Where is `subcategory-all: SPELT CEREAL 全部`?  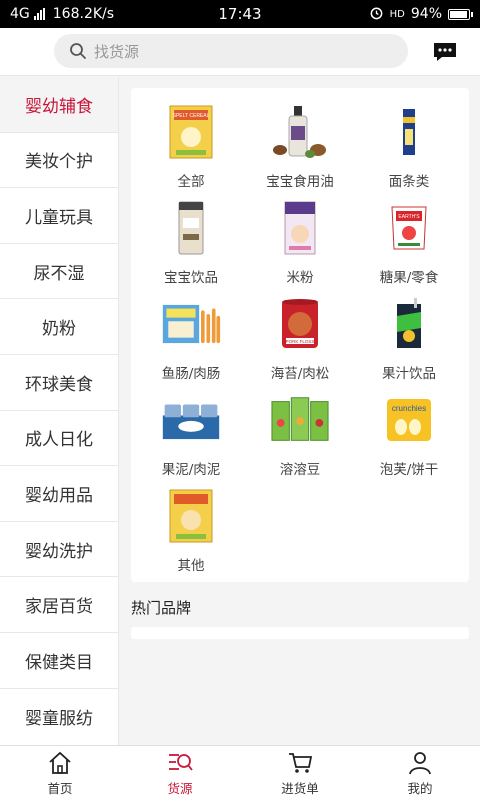
subcategory-all: SPELT CEREAL 全部 is located at coordinates (191, 144).